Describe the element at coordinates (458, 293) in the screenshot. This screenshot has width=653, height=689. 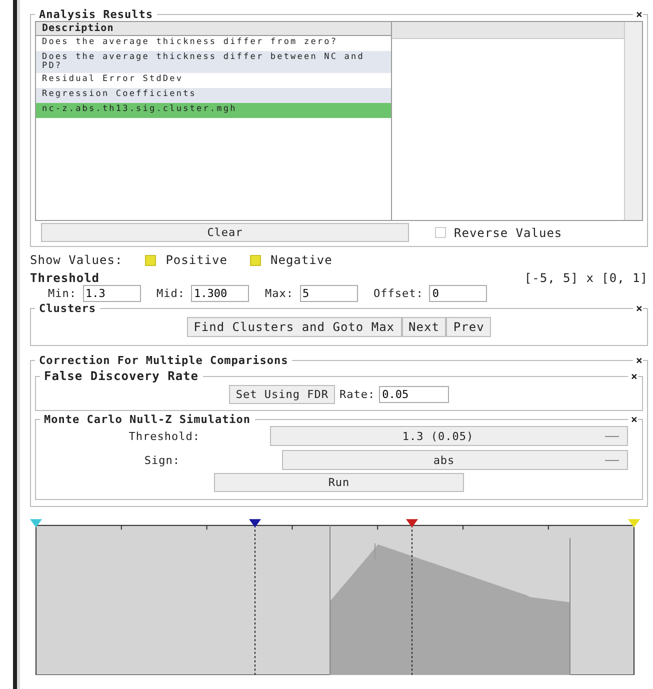
I see `input-field: 0` at that location.